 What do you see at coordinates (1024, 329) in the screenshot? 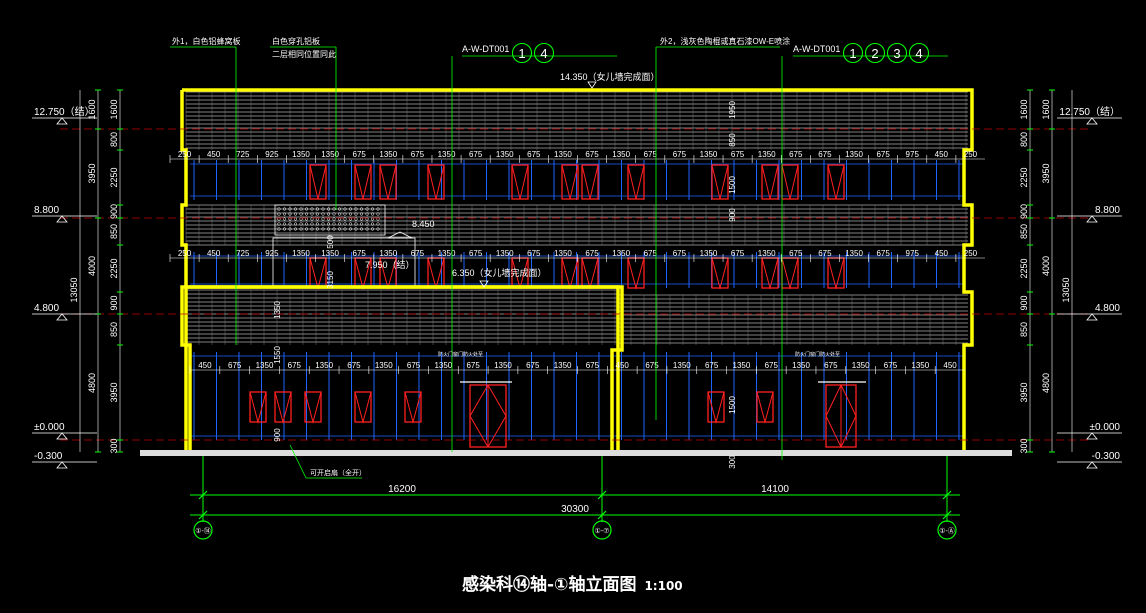
I see `vdim-value: 850` at bounding box center [1024, 329].